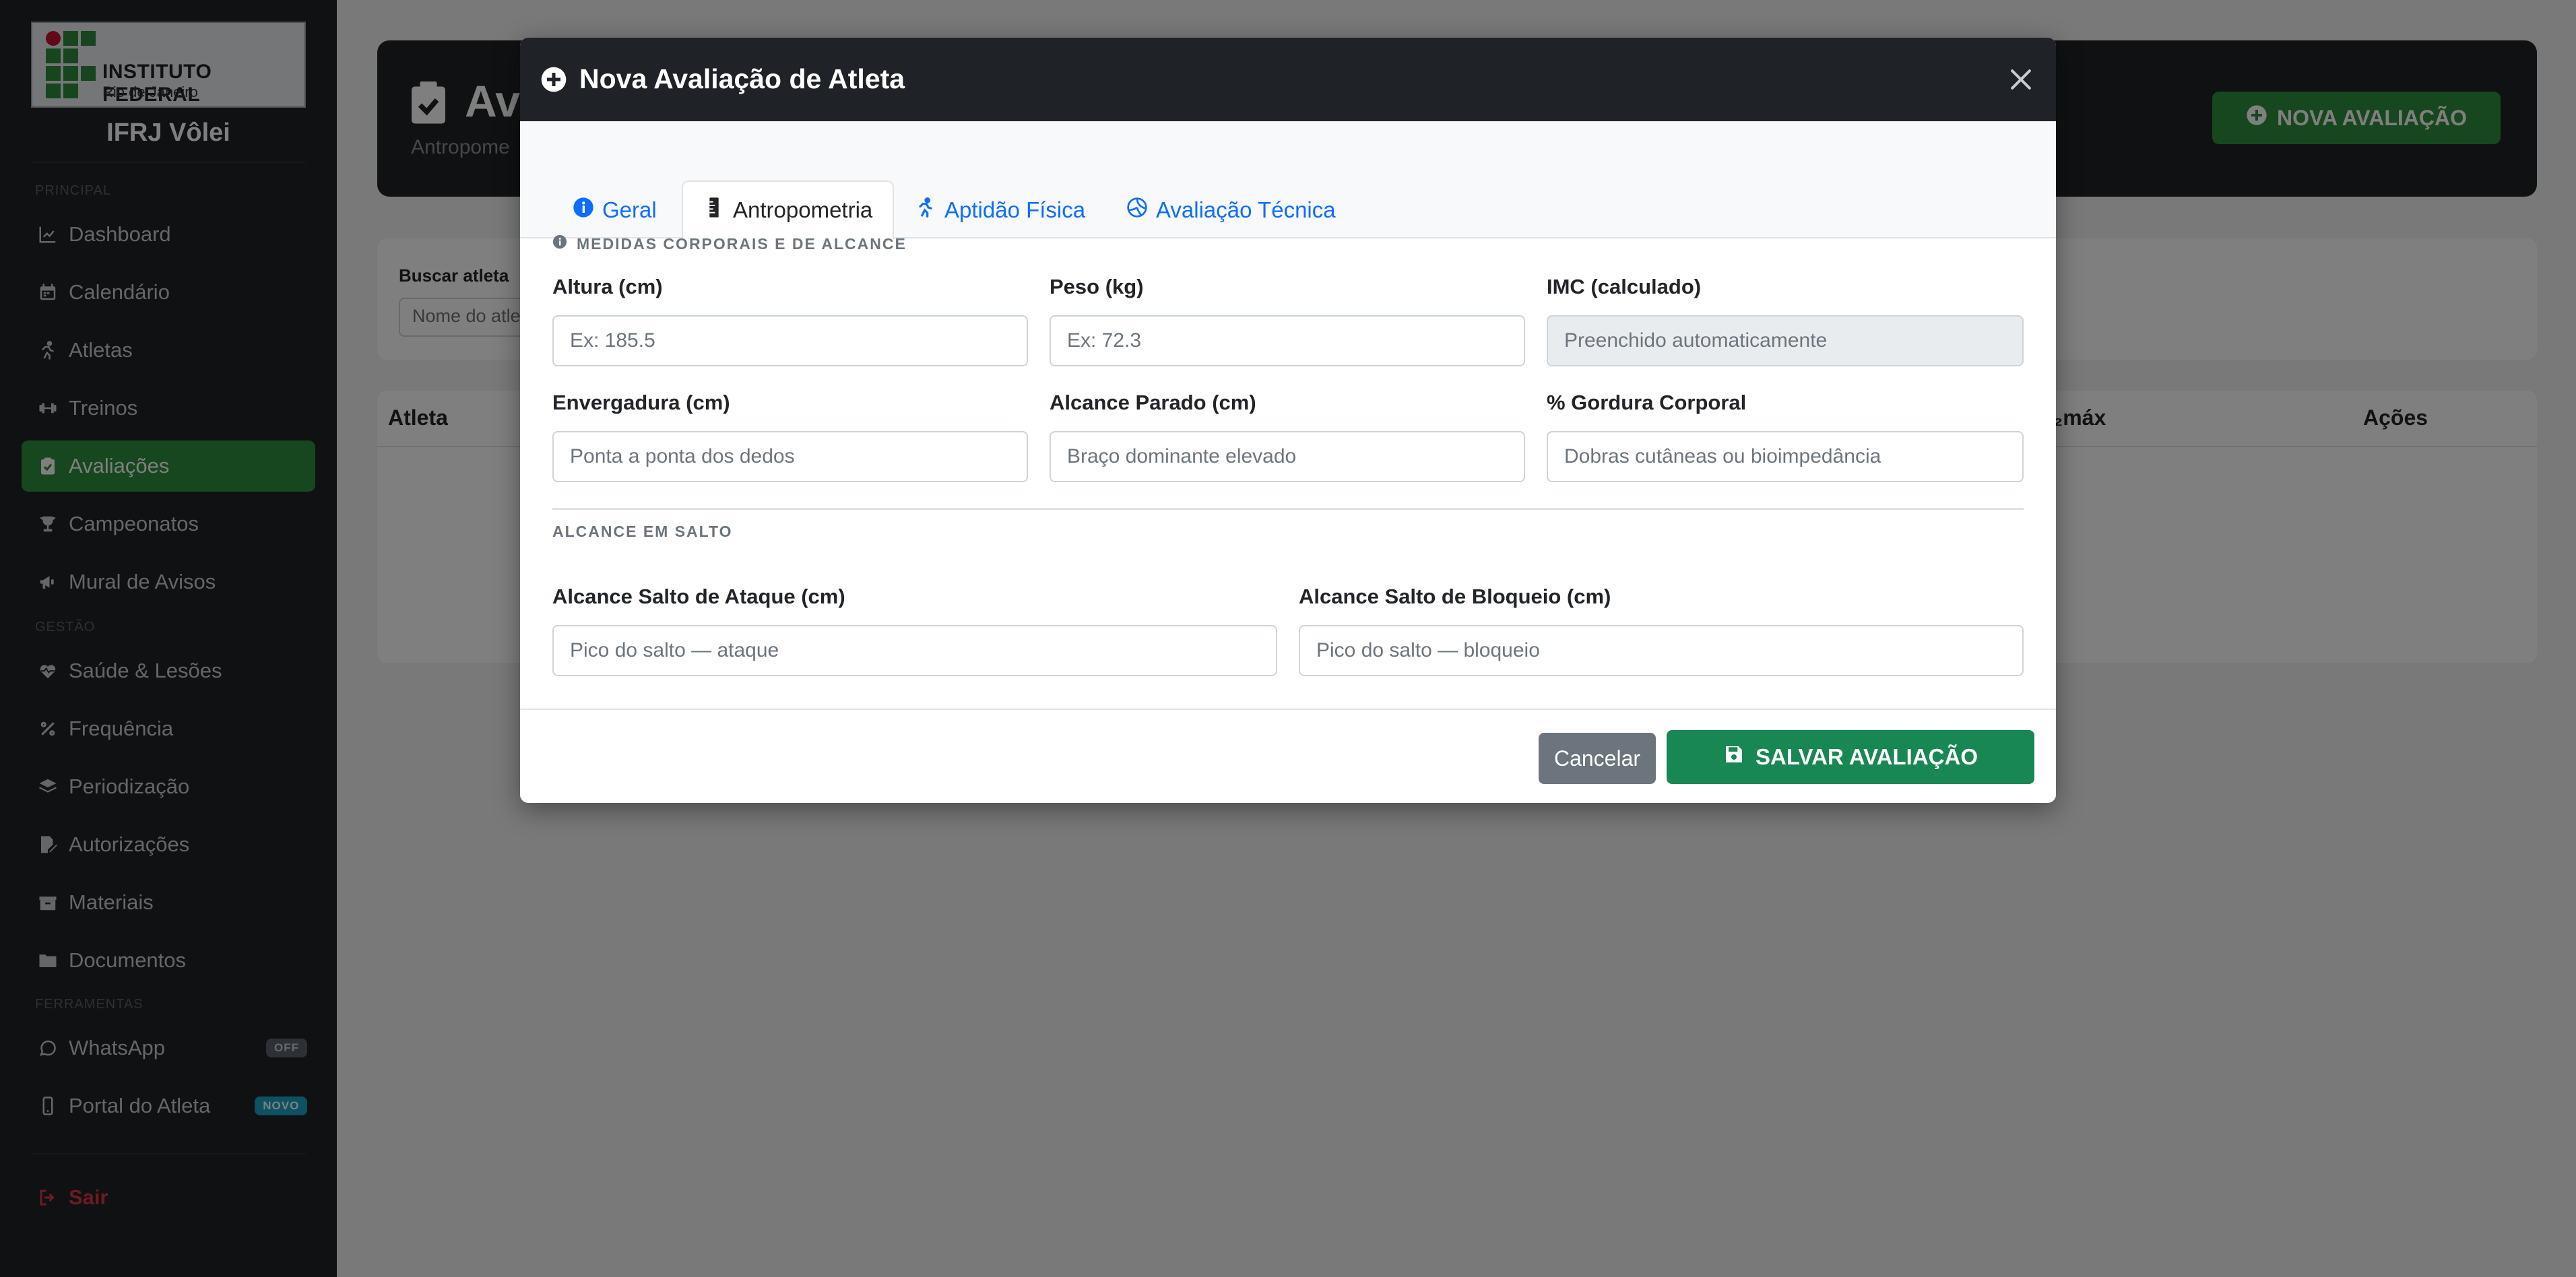 Image resolution: width=2576 pixels, height=1277 pixels. Describe the element at coordinates (1647, 402) in the screenshot. I see `gordura-label: % Gordura Corporal` at that location.